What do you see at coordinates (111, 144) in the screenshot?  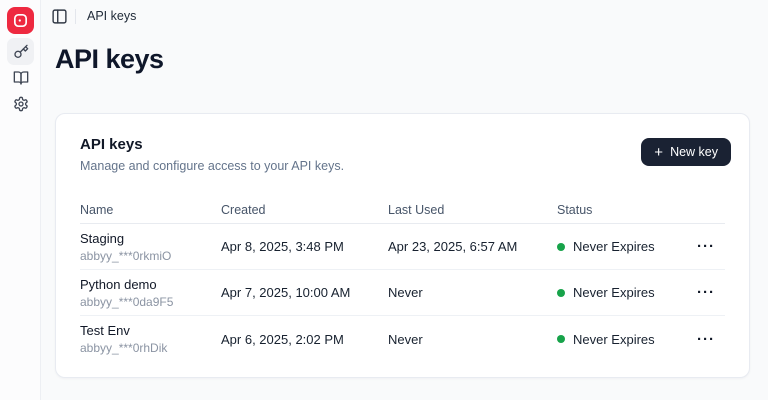 I see `card-title: API keys` at bounding box center [111, 144].